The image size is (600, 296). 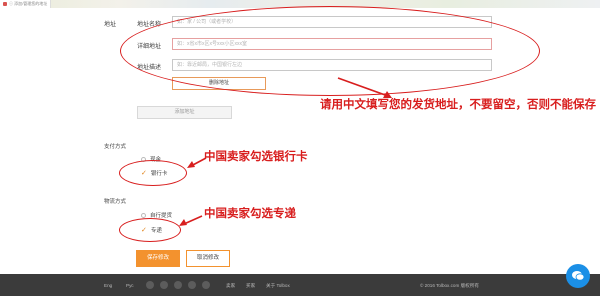 I want to click on cancel-changes-button: 取消修改, so click(x=208, y=258).